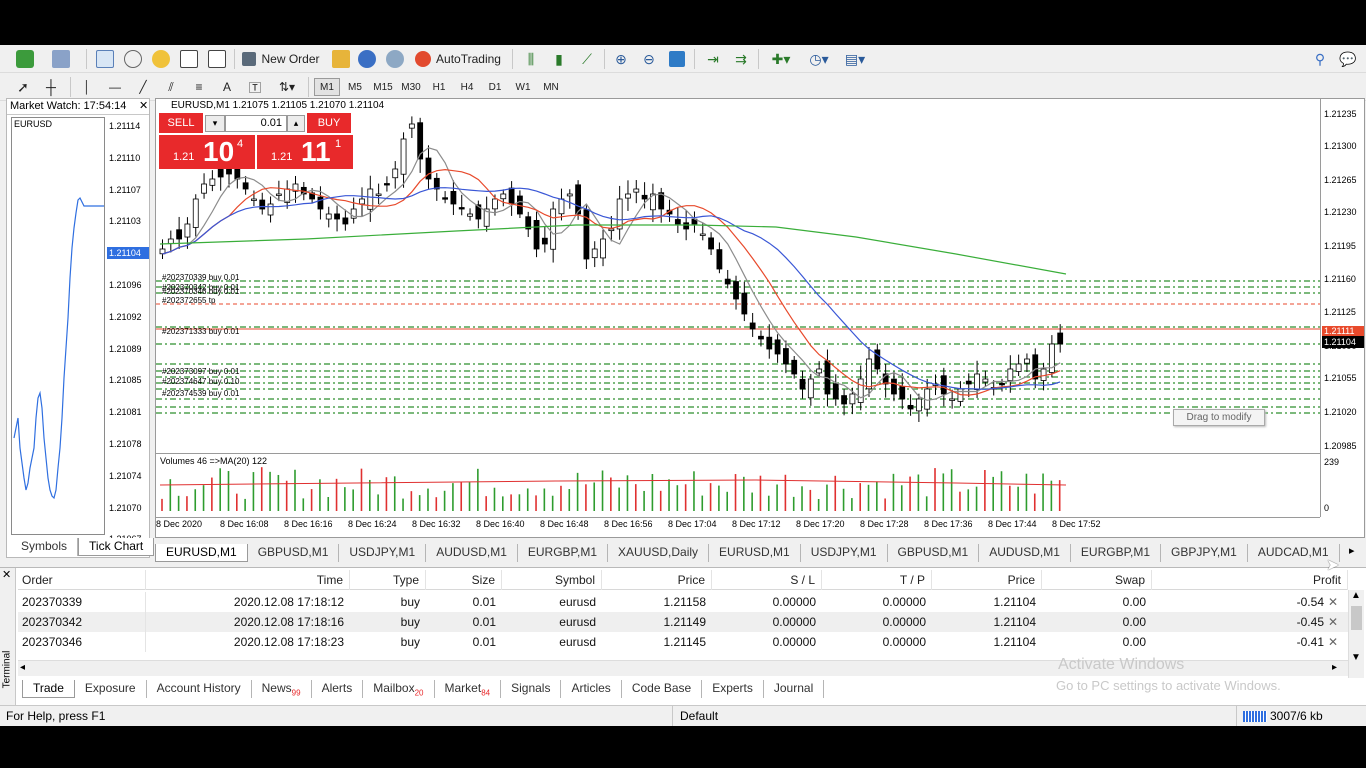 Image resolution: width=1366 pixels, height=768 pixels. What do you see at coordinates (143, 87) in the screenshot?
I see `trendline-tool: ╱` at bounding box center [143, 87].